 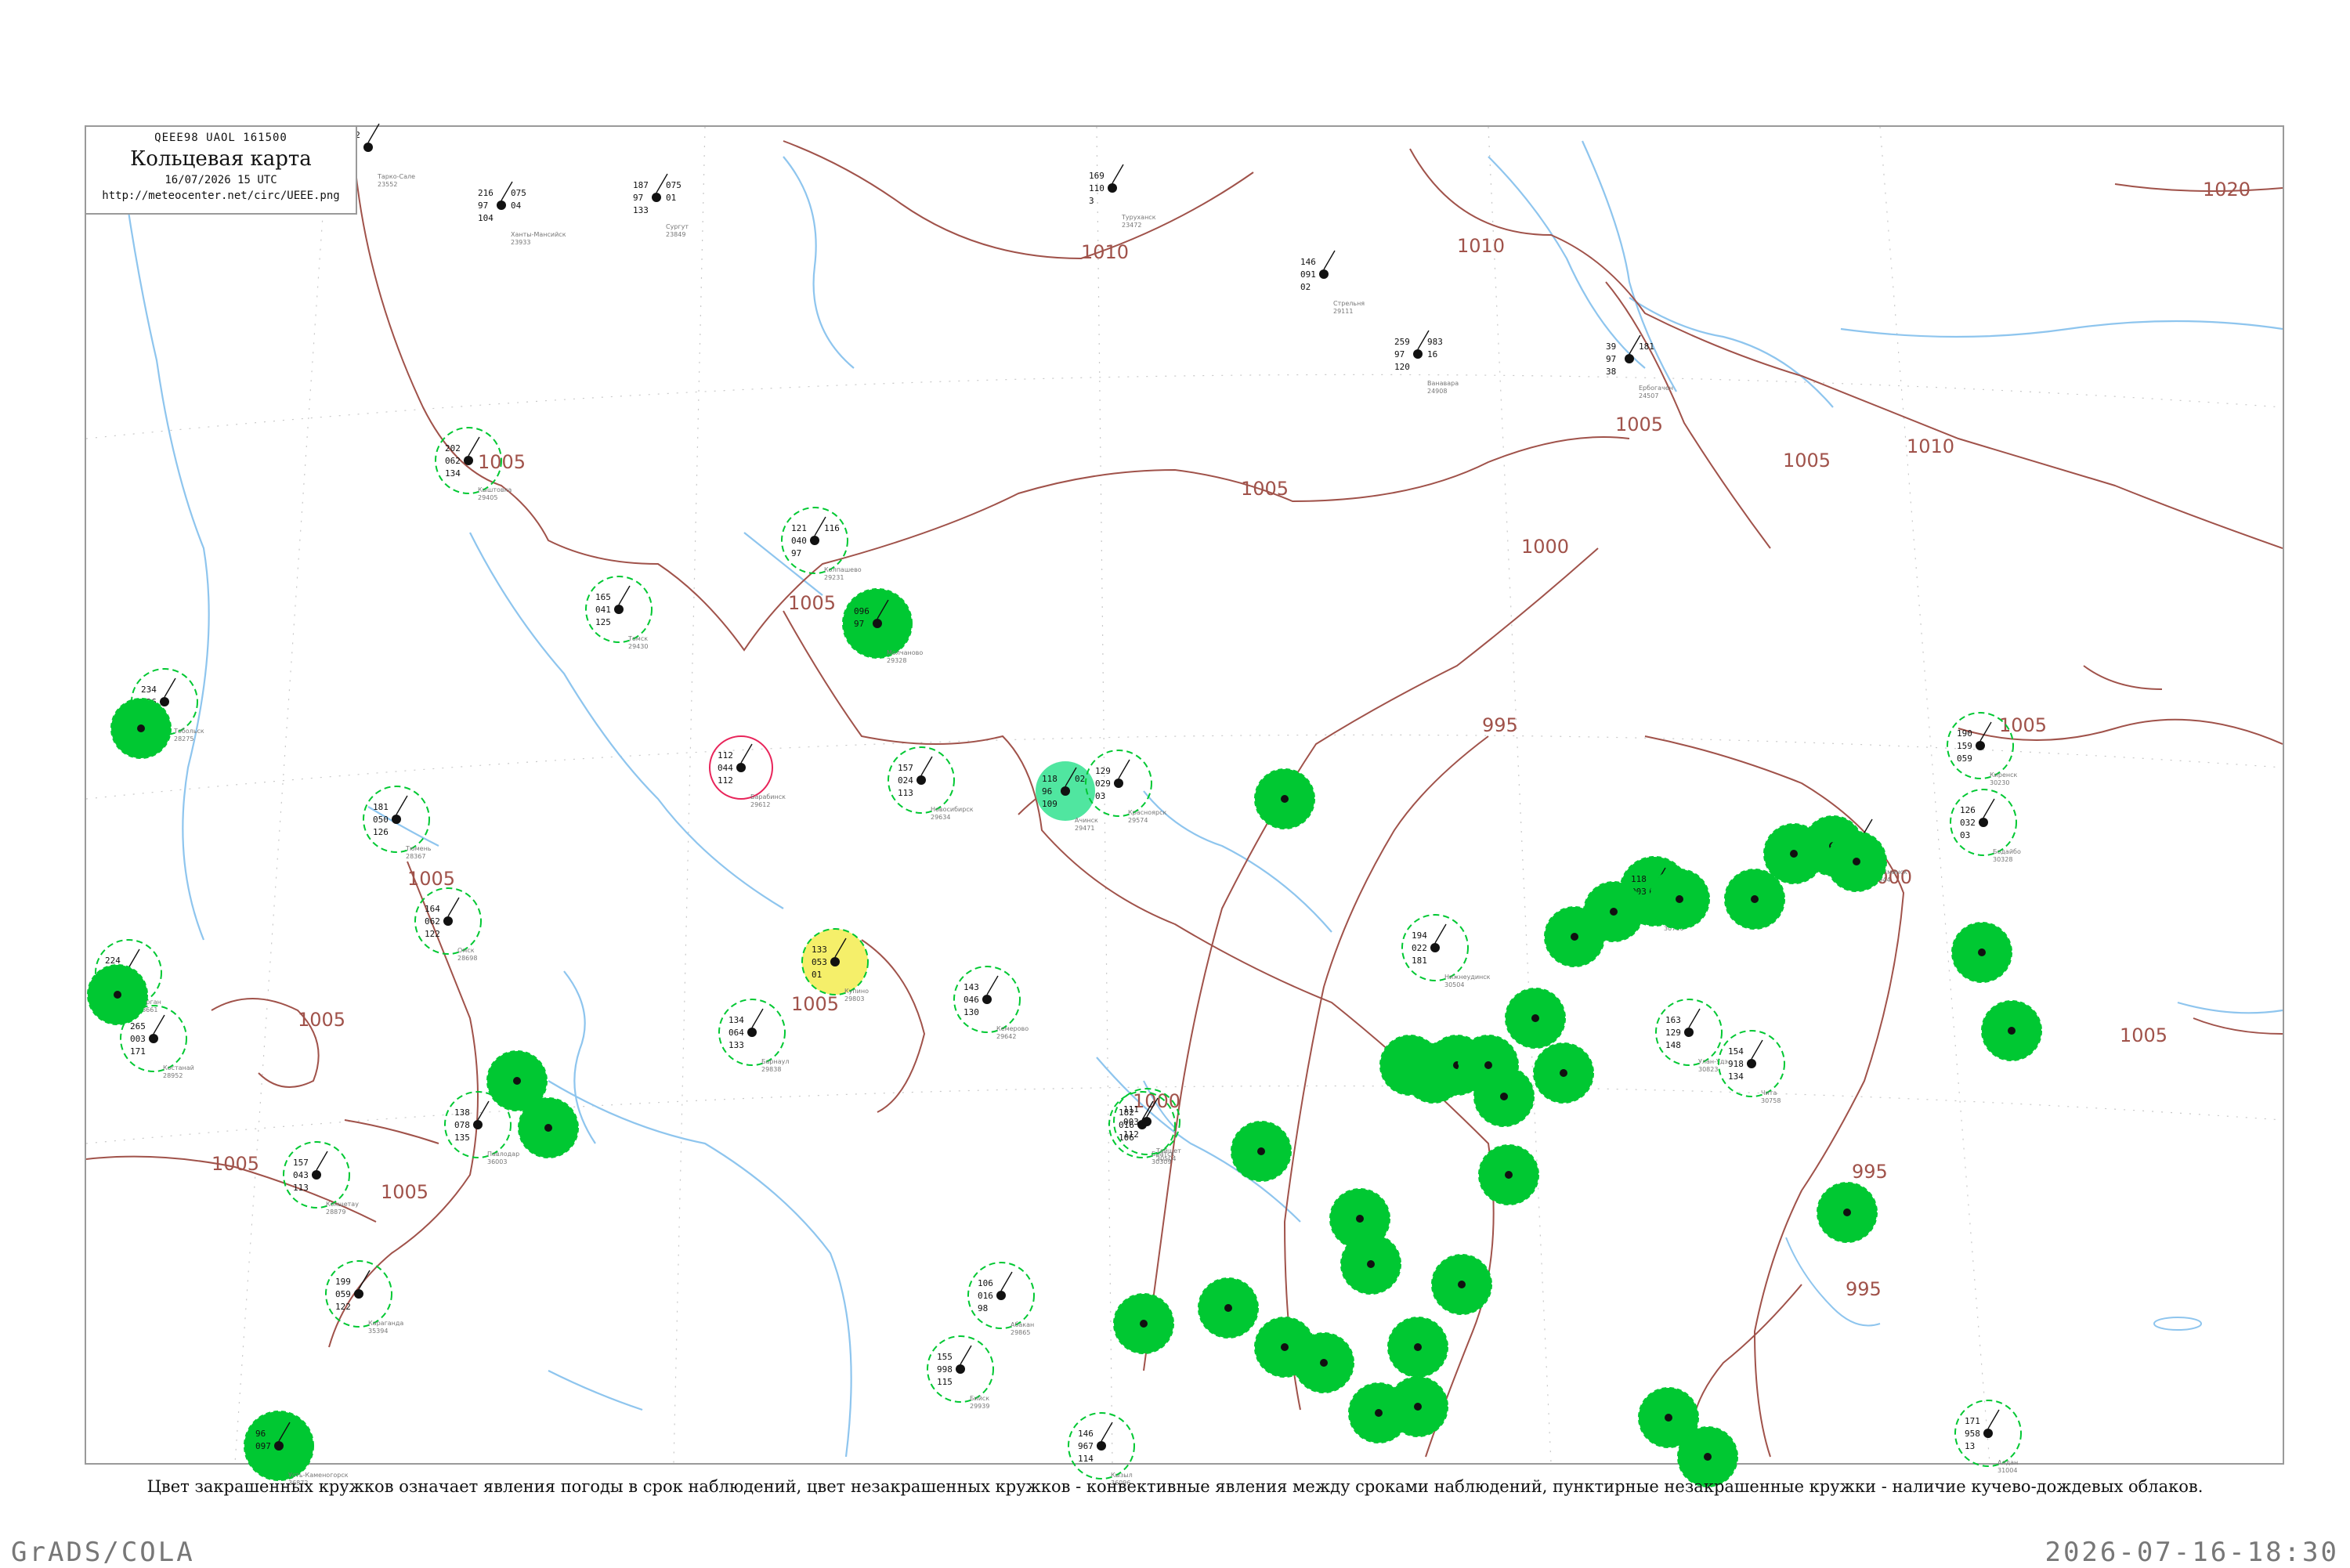 I want to click on station-value: 059, so click(x=343, y=1294).